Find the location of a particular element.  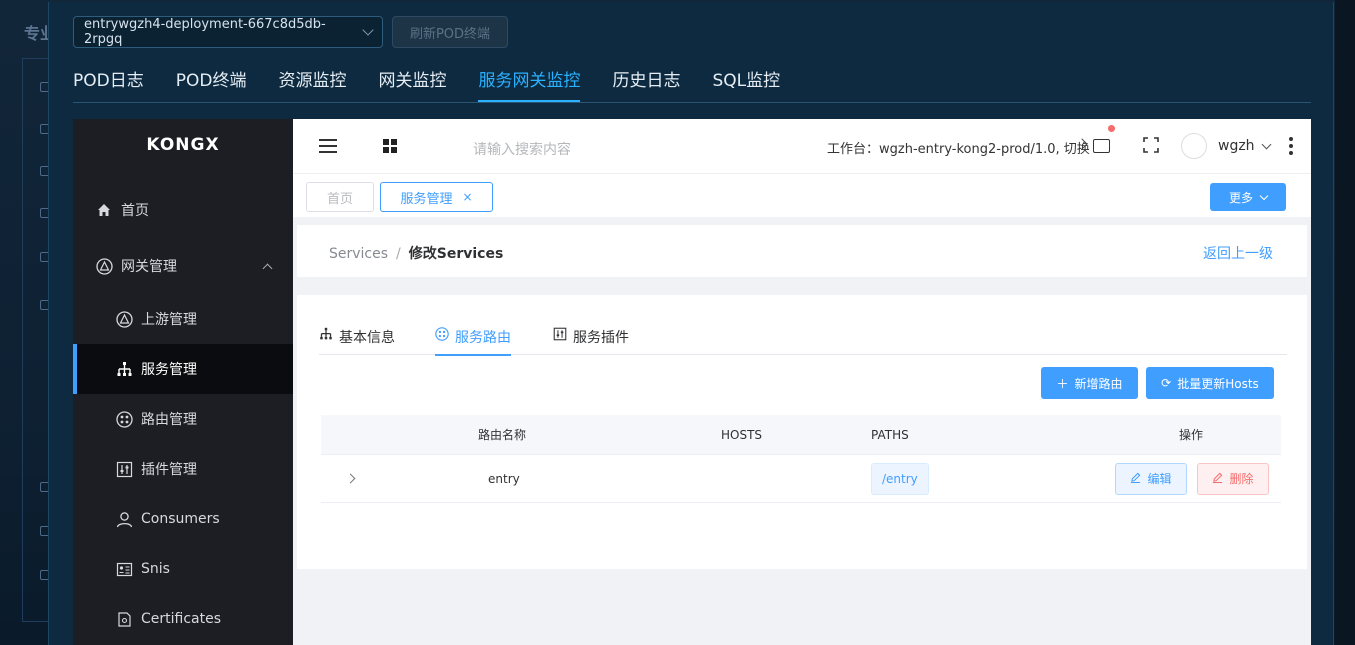

tab-sql-monitor: SQL监控 is located at coordinates (746, 84).